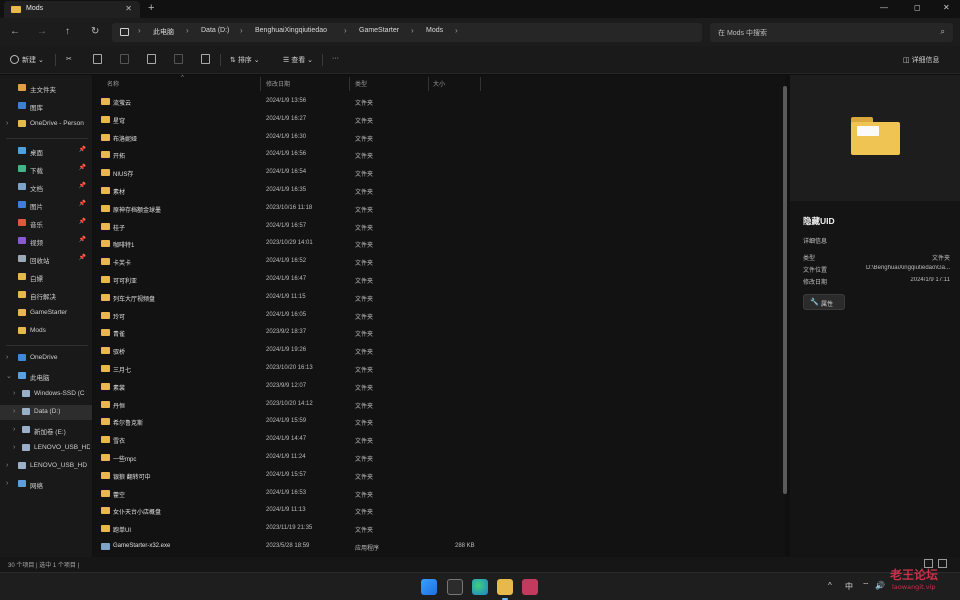 The image size is (960, 600). I want to click on table-row: 咖啡特1 2023/10/29 14:01 文件夹, so click(439, 244).